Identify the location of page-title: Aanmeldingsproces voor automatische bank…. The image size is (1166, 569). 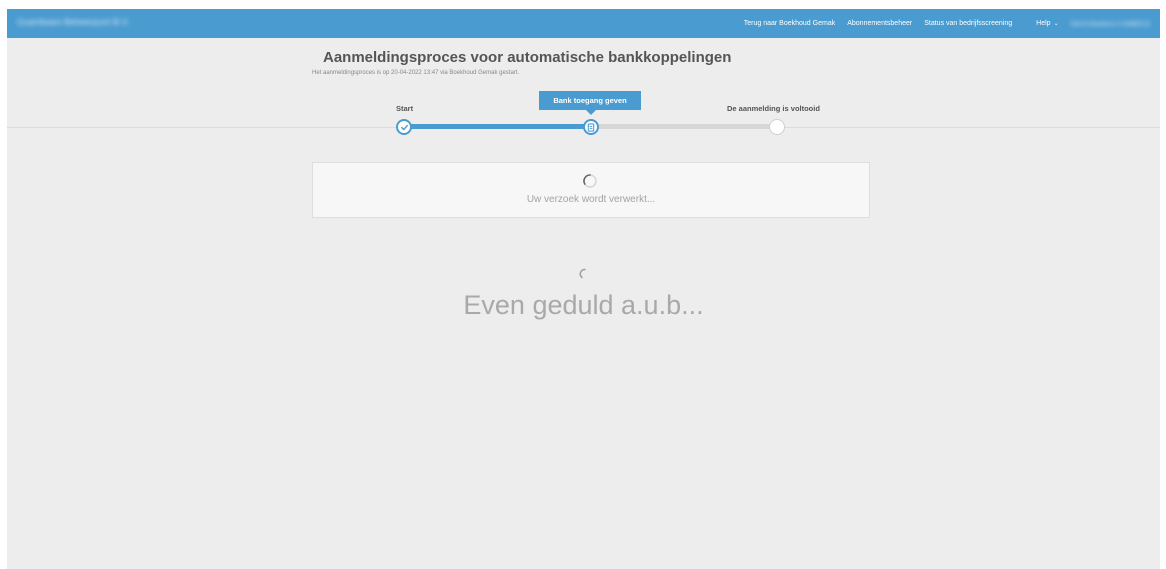
(527, 57).